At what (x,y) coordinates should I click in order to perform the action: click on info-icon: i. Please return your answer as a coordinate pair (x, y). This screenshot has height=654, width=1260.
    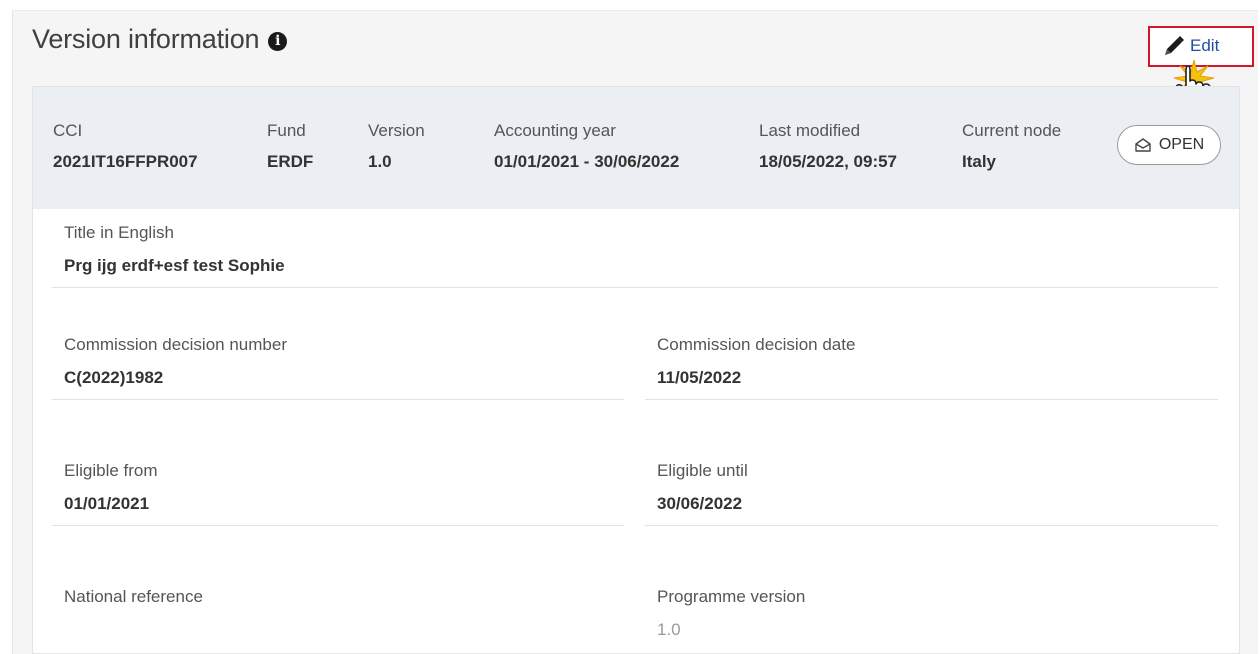
    Looking at the image, I should click on (278, 41).